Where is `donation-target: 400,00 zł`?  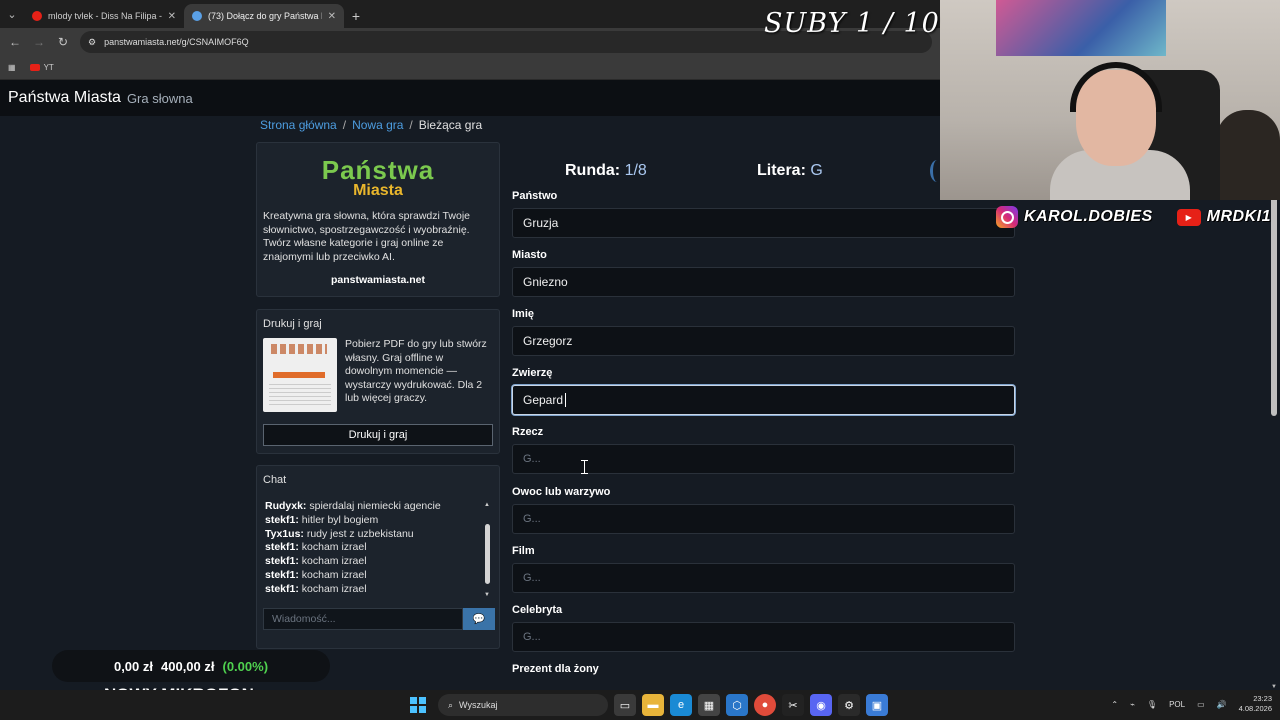
donation-target: 400,00 zł is located at coordinates (188, 666).